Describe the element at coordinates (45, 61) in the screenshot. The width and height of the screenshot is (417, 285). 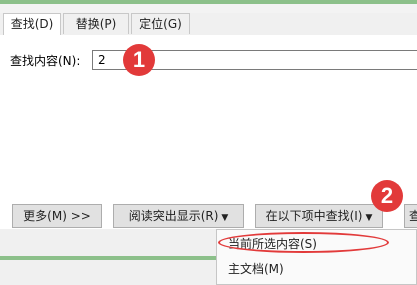
I see `find-what-label: 查找内容(N):` at that location.